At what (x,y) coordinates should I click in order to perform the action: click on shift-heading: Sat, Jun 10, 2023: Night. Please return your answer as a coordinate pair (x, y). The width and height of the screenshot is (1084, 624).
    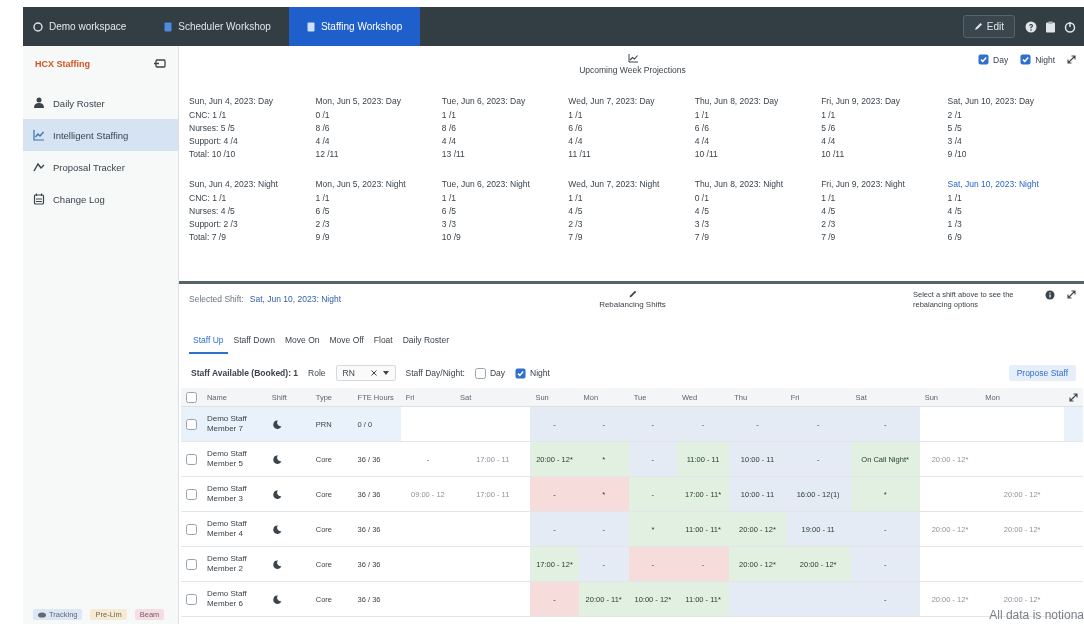
    Looking at the image, I should click on (1010, 184).